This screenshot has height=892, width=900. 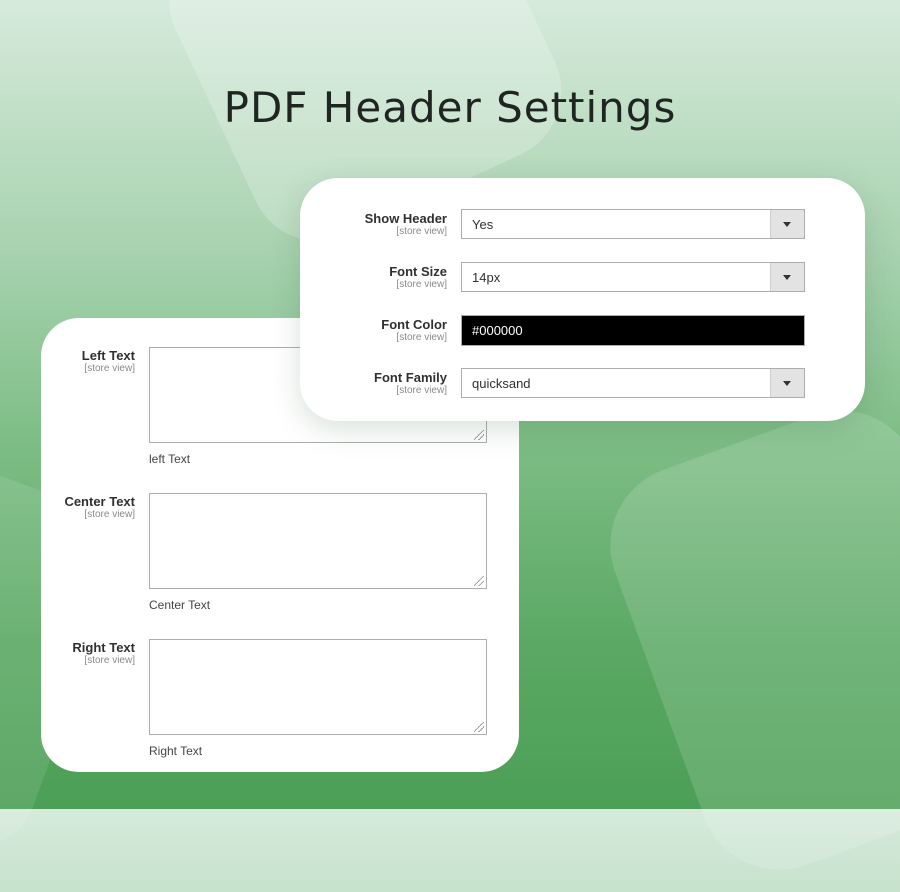 What do you see at coordinates (483, 224) in the screenshot?
I see `select-value: Yes` at bounding box center [483, 224].